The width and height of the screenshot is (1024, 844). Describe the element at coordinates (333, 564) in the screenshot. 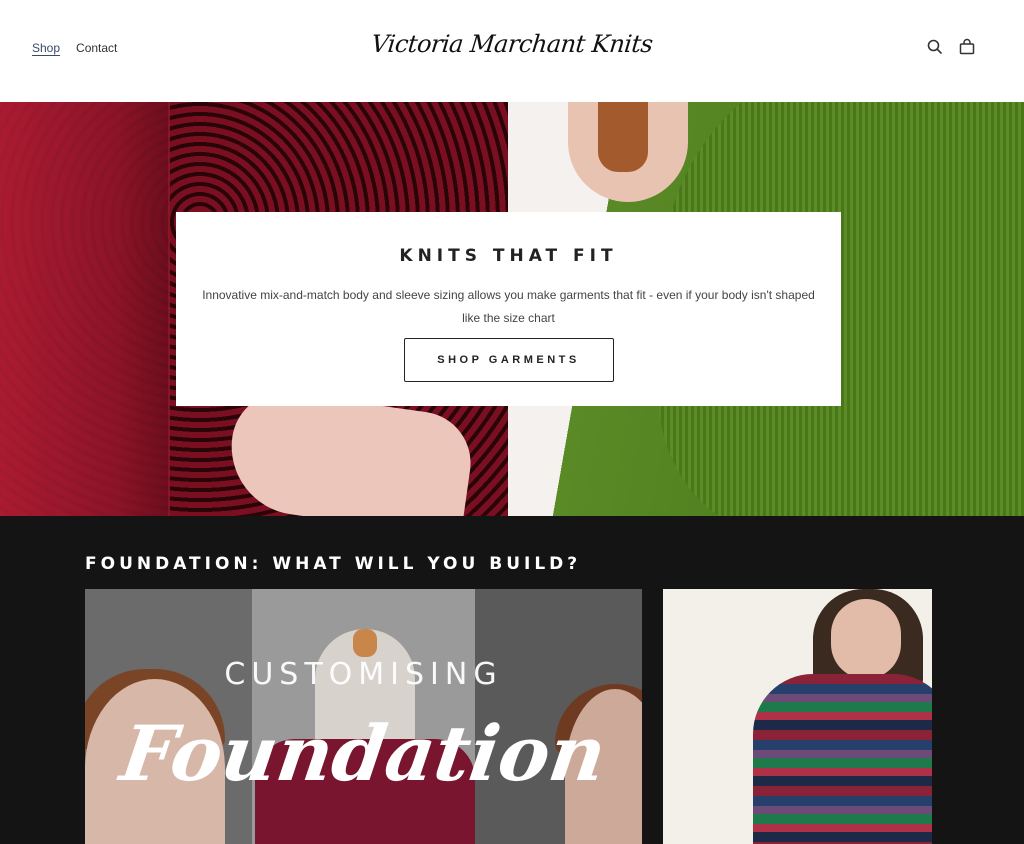

I see `section-title: FOUNDATION: WHAT WILL YOU BUILD?` at that location.